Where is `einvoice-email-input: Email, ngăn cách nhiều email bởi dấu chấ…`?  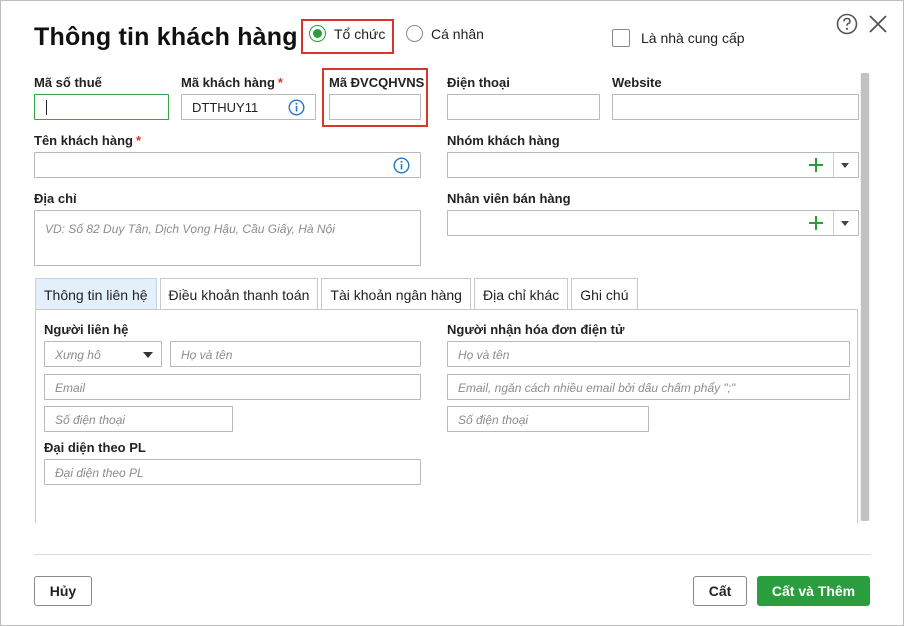
einvoice-email-input: Email, ngăn cách nhiều email bởi dấu chấ… is located at coordinates (648, 387).